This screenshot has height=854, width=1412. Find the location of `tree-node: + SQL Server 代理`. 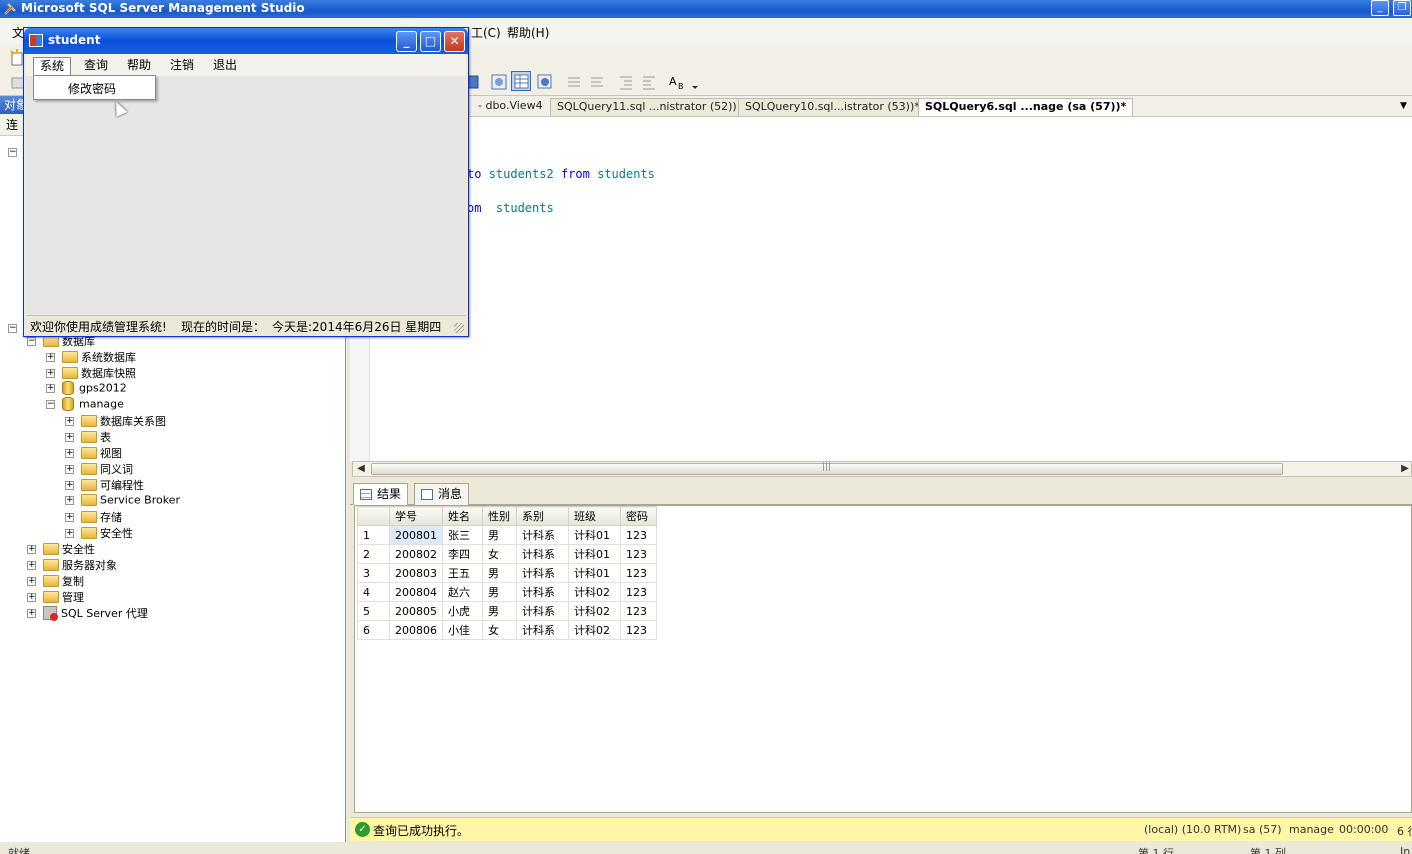

tree-node: + SQL Server 代理 is located at coordinates (87, 613).